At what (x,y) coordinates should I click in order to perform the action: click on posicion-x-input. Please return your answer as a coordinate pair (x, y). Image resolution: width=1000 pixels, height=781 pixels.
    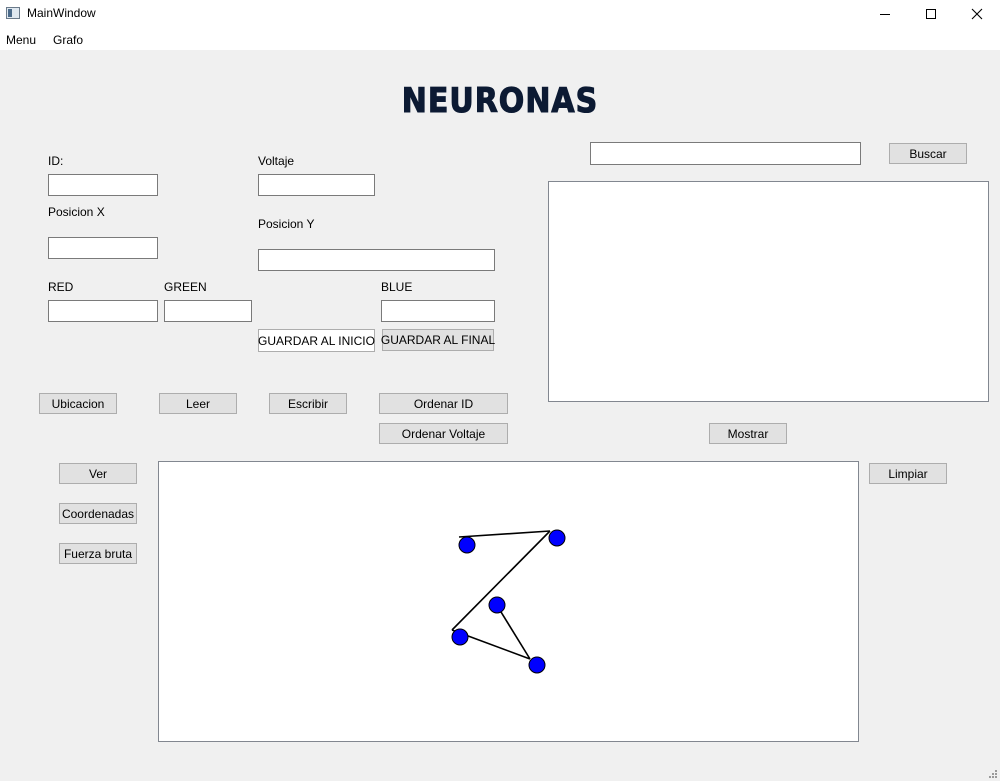
    Looking at the image, I should click on (103, 248).